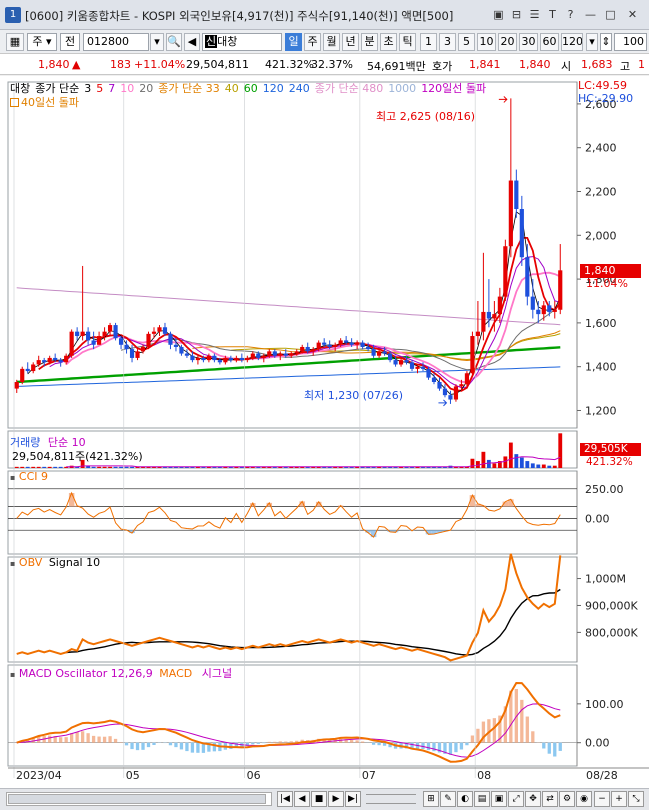 The image size is (649, 810). What do you see at coordinates (552, 14) in the screenshot?
I see `text-icon: T` at bounding box center [552, 14].